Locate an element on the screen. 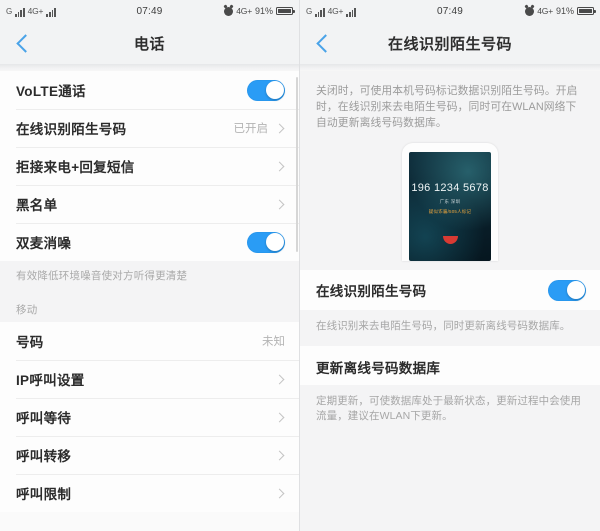 This screenshot has width=600, height=531. row-reject-call-reply-sms: 拒接来电+回复短信 is located at coordinates (149, 166).